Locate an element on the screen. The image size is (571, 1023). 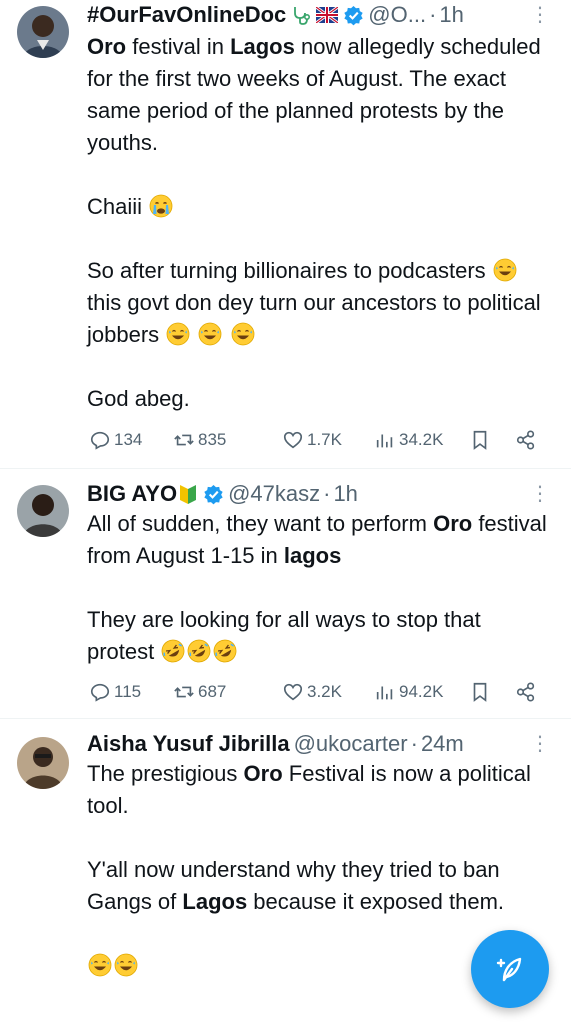
repost-count: 687 is located at coordinates (212, 691).